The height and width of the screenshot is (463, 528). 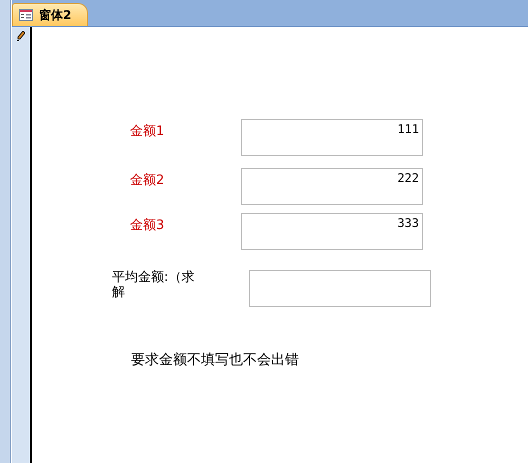 What do you see at coordinates (26, 15) in the screenshot?
I see `form-icon` at bounding box center [26, 15].